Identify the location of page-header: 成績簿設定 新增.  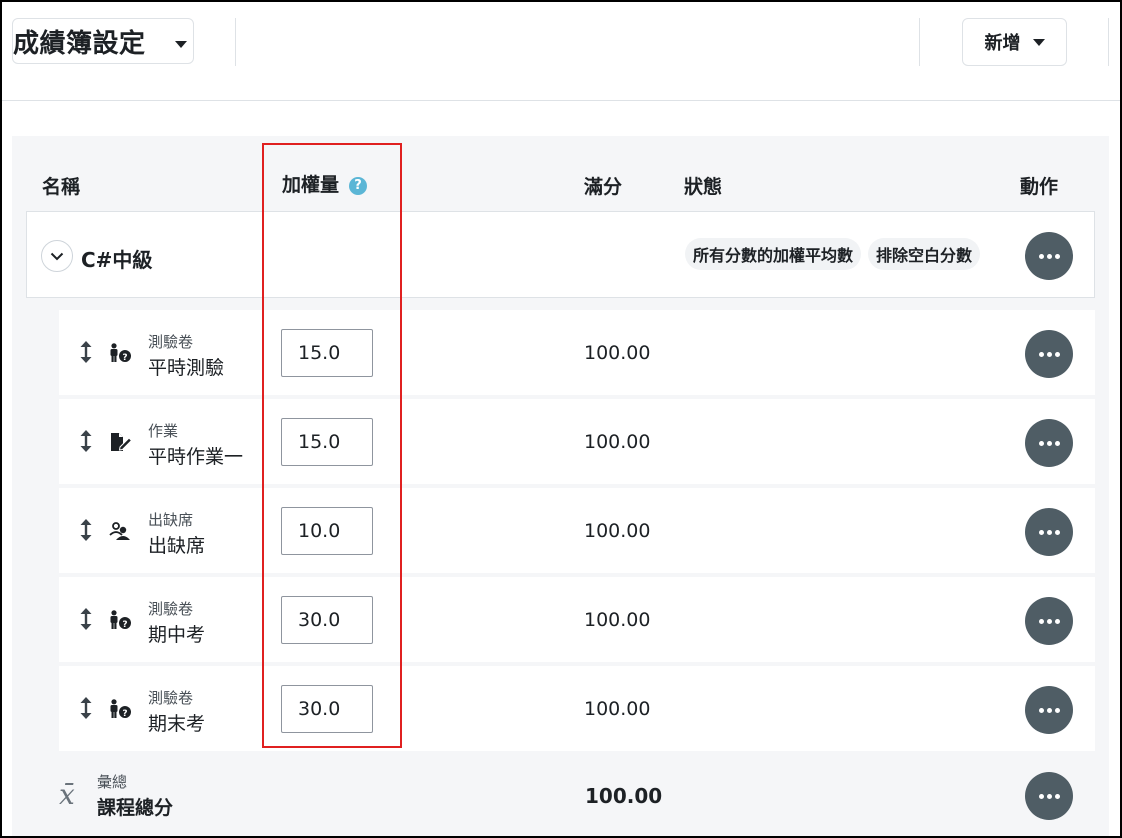
(561, 50).